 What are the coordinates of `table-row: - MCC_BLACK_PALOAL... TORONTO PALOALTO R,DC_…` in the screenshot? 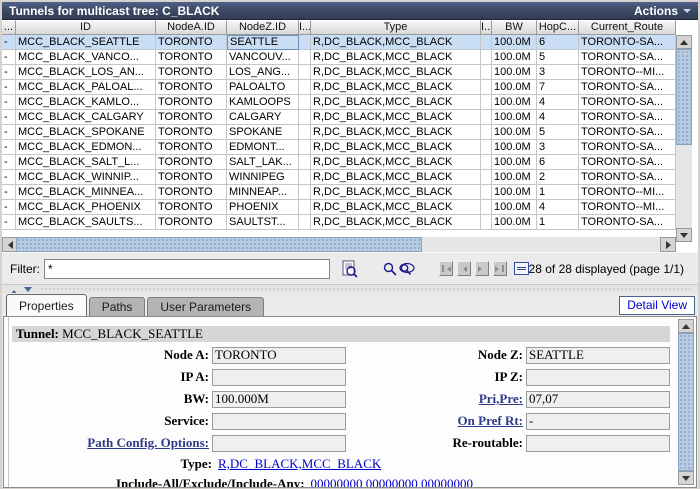 It's located at (339, 87).